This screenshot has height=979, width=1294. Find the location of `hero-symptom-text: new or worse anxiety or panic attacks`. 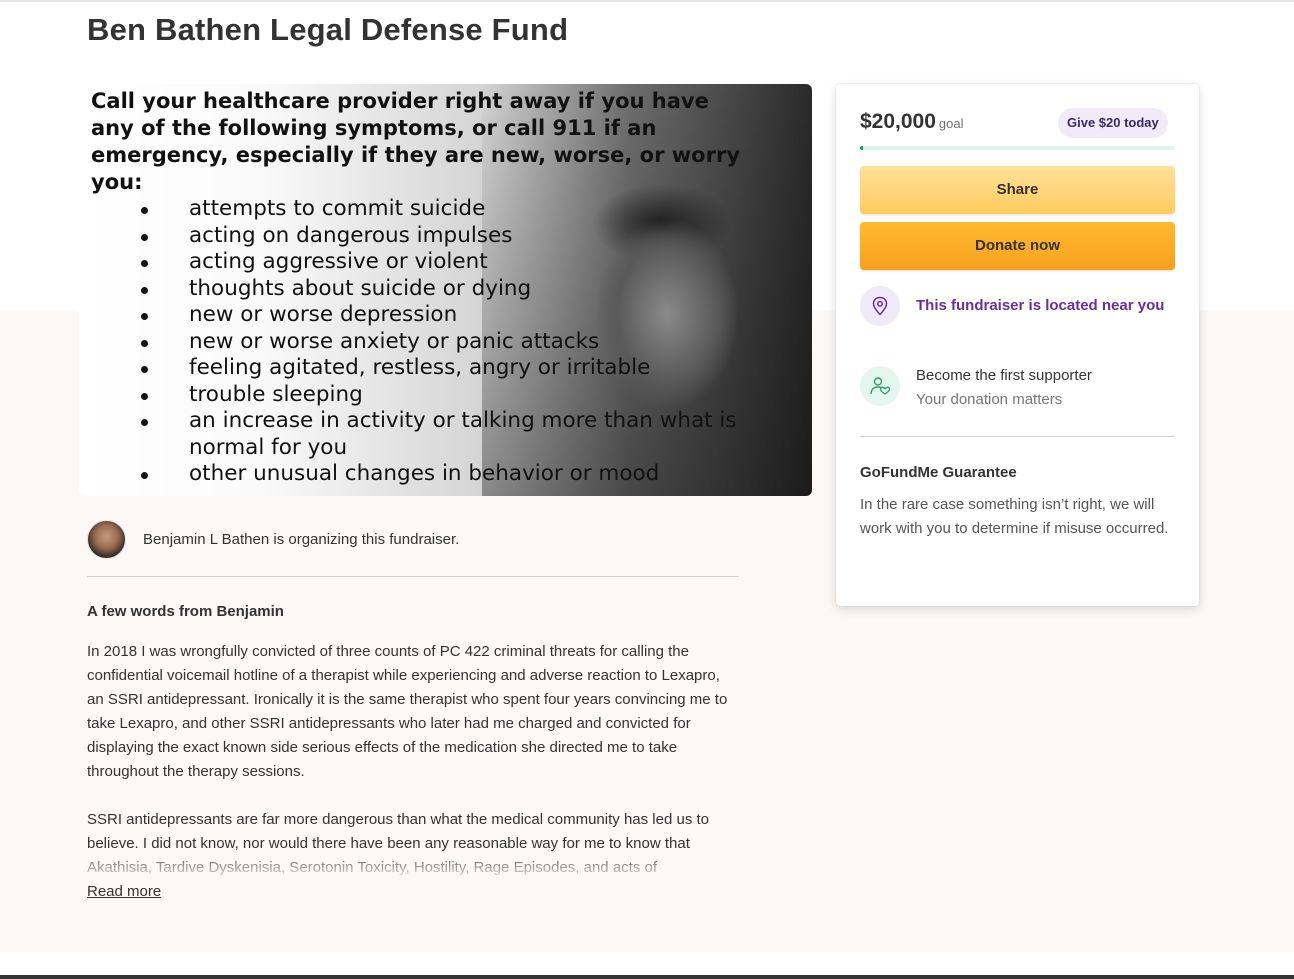

hero-symptom-text: new or worse anxiety or panic attacks is located at coordinates (394, 341).